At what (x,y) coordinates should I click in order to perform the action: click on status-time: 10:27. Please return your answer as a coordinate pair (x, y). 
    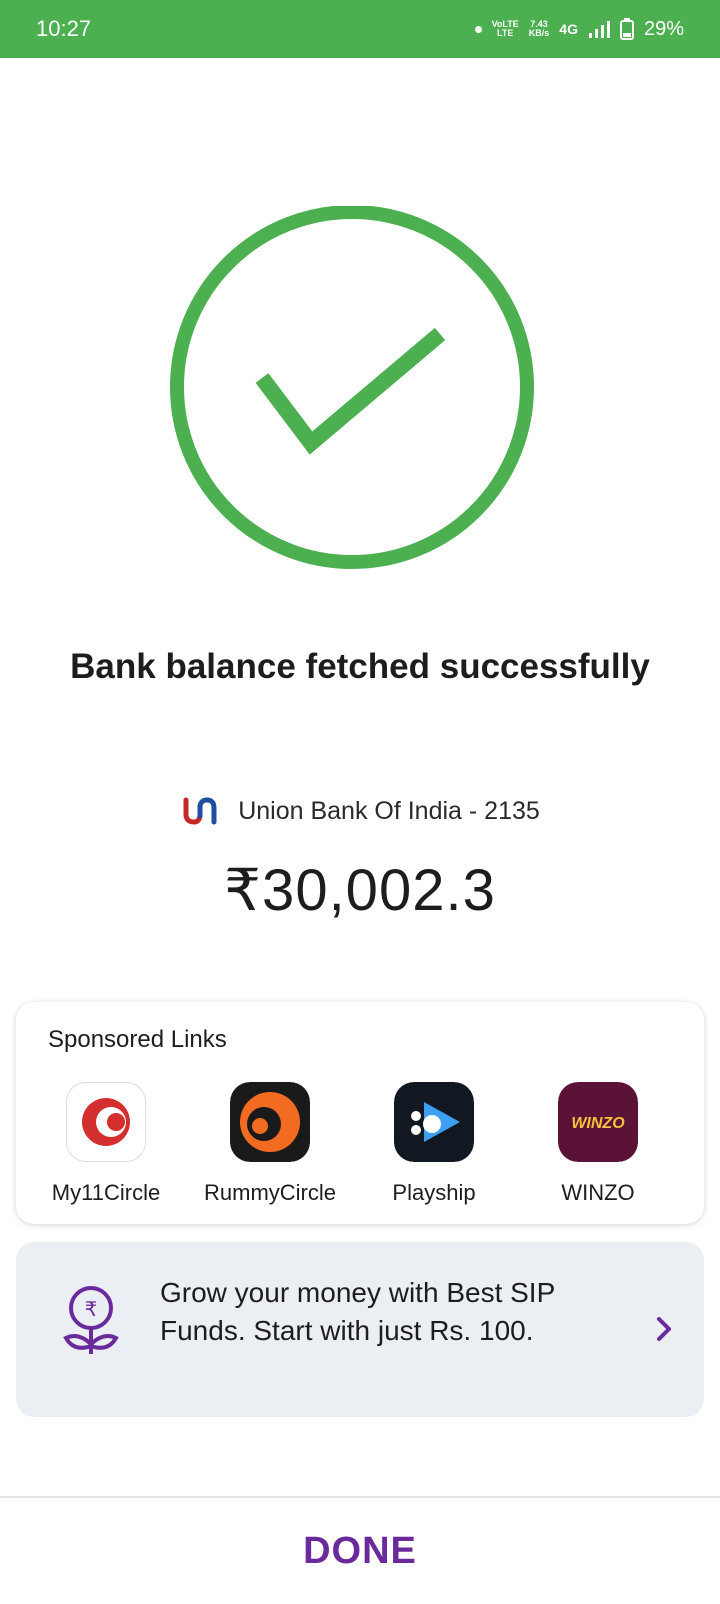
    Looking at the image, I should click on (64, 28).